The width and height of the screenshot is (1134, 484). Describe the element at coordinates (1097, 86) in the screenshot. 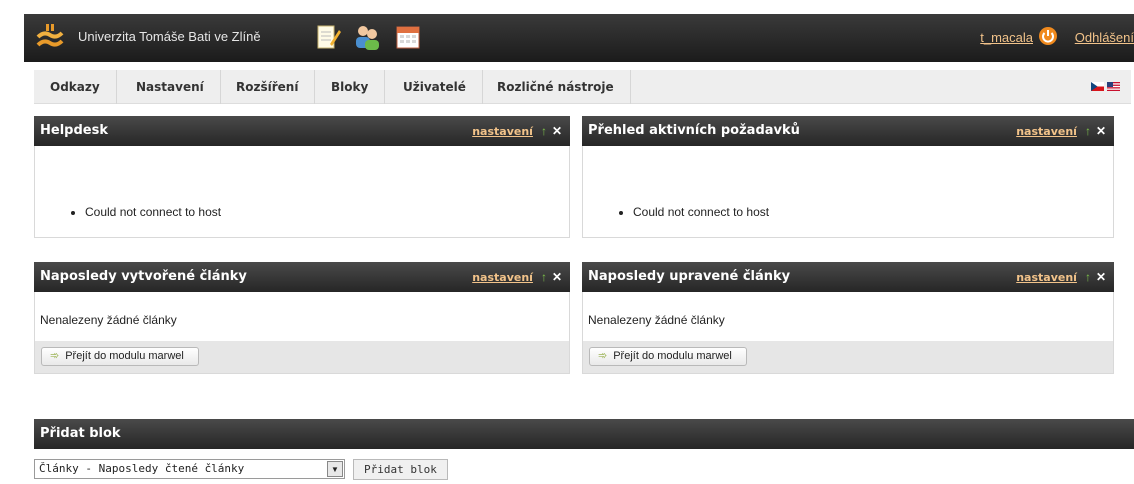

I see `cz-flag-icon` at that location.